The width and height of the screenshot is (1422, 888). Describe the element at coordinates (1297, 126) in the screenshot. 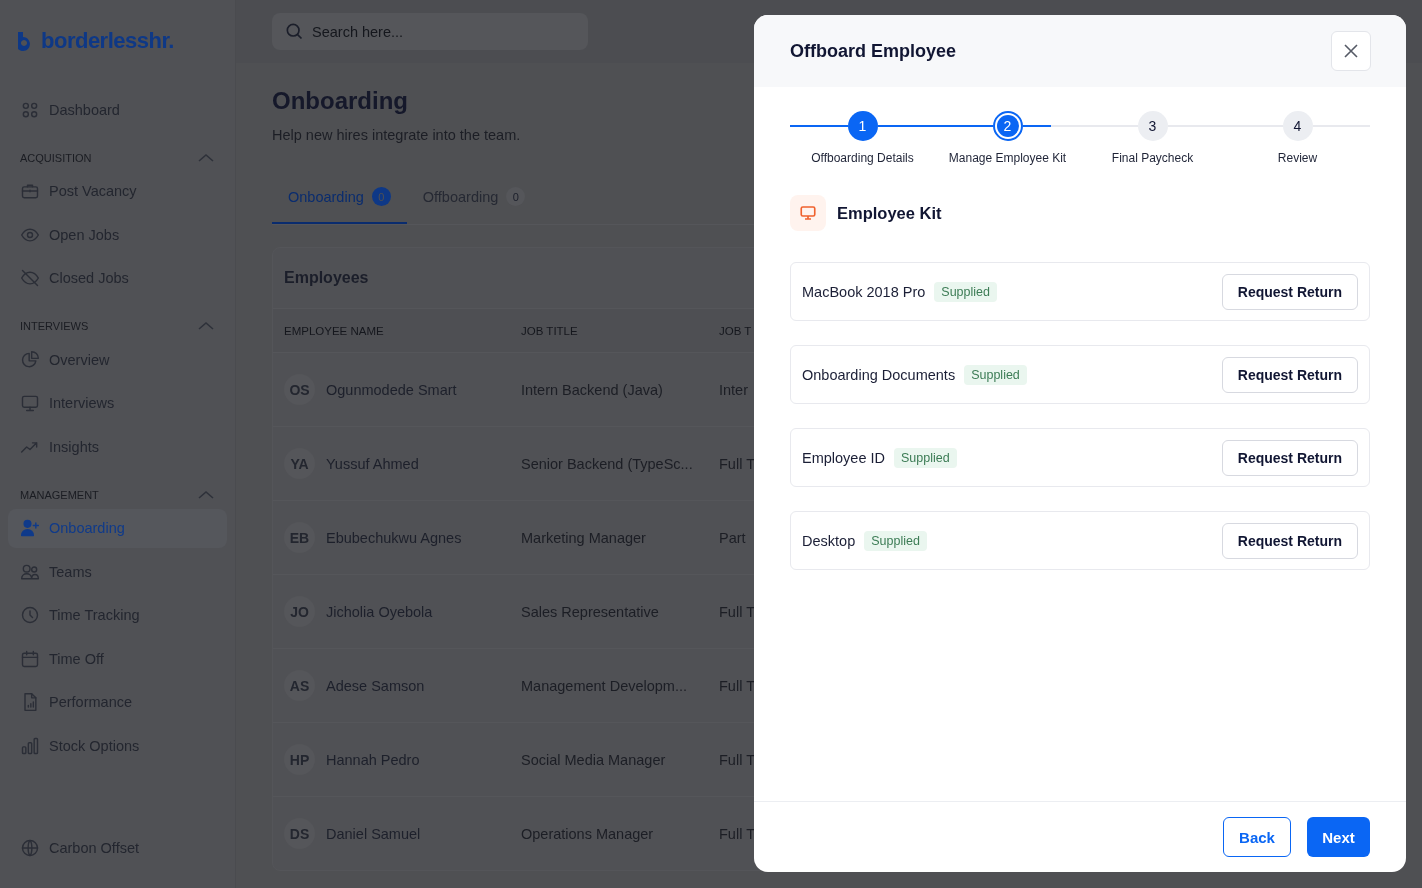

I see `step-indicator: 4` at that location.